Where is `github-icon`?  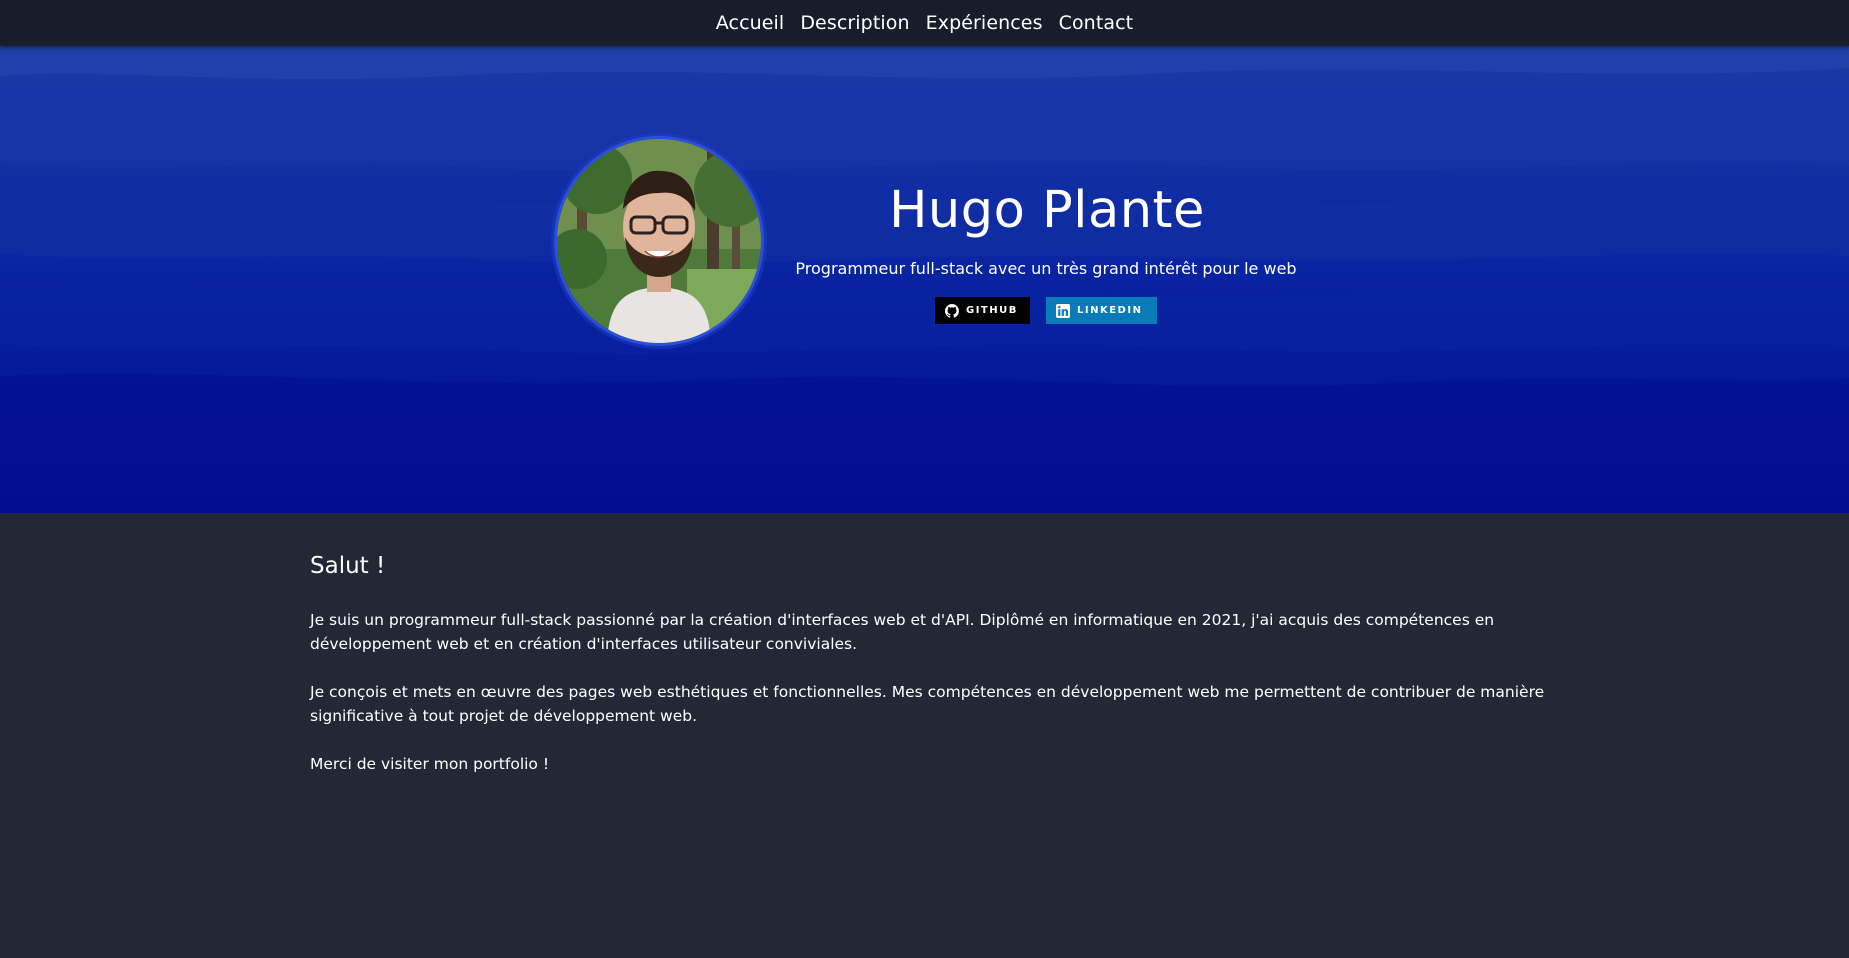 github-icon is located at coordinates (952, 310).